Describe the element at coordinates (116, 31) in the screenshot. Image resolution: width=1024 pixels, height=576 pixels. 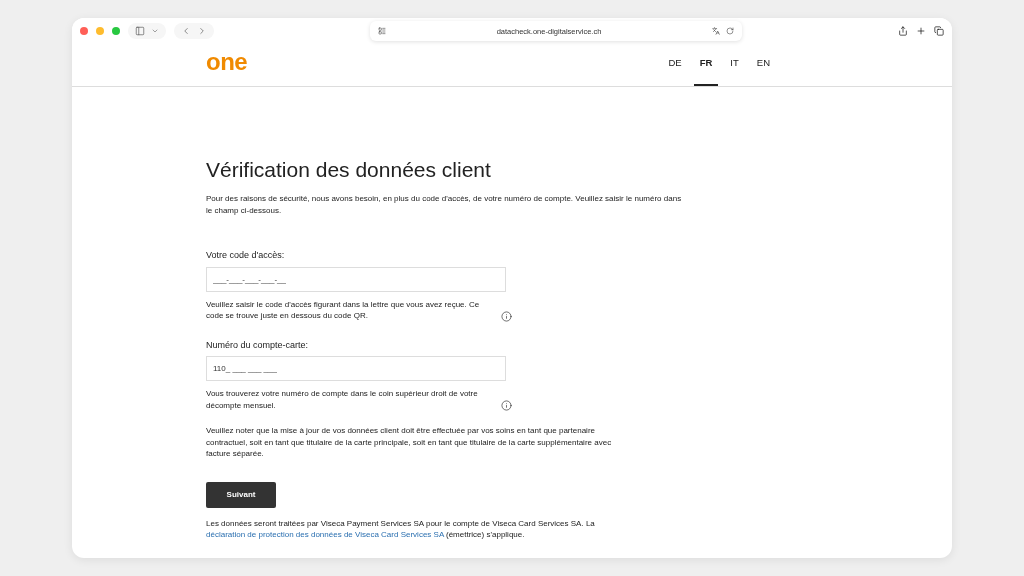
I see `maximize-button` at that location.